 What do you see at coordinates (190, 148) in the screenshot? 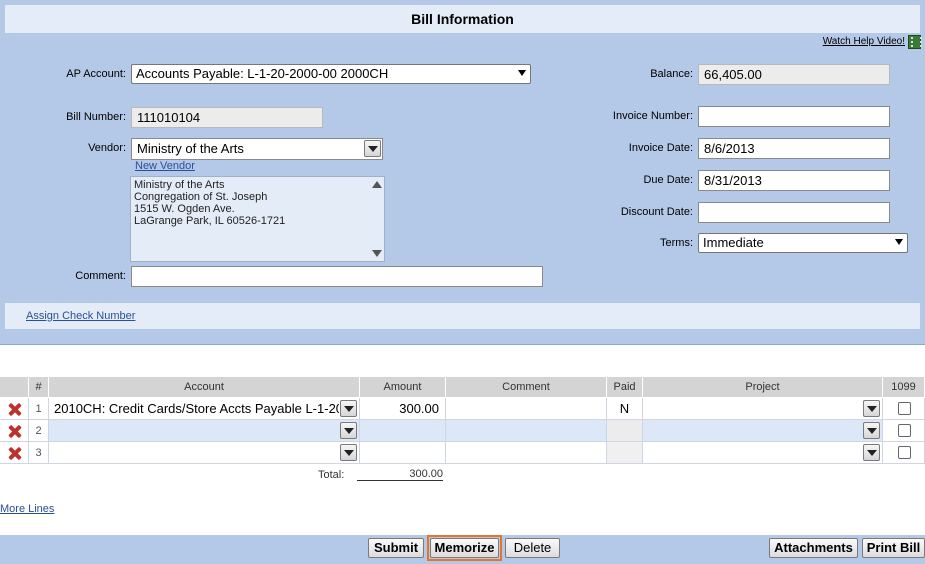
I see `vendor-value: Ministry of the Arts` at bounding box center [190, 148].